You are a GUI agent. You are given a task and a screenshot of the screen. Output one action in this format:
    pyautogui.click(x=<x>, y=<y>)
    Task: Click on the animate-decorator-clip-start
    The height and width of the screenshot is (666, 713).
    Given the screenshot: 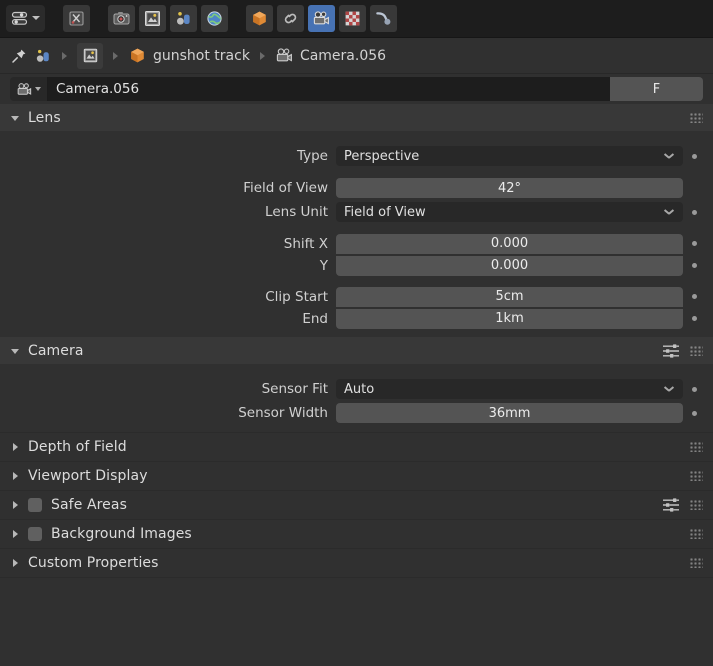 What is the action you would take?
    pyautogui.click(x=694, y=296)
    